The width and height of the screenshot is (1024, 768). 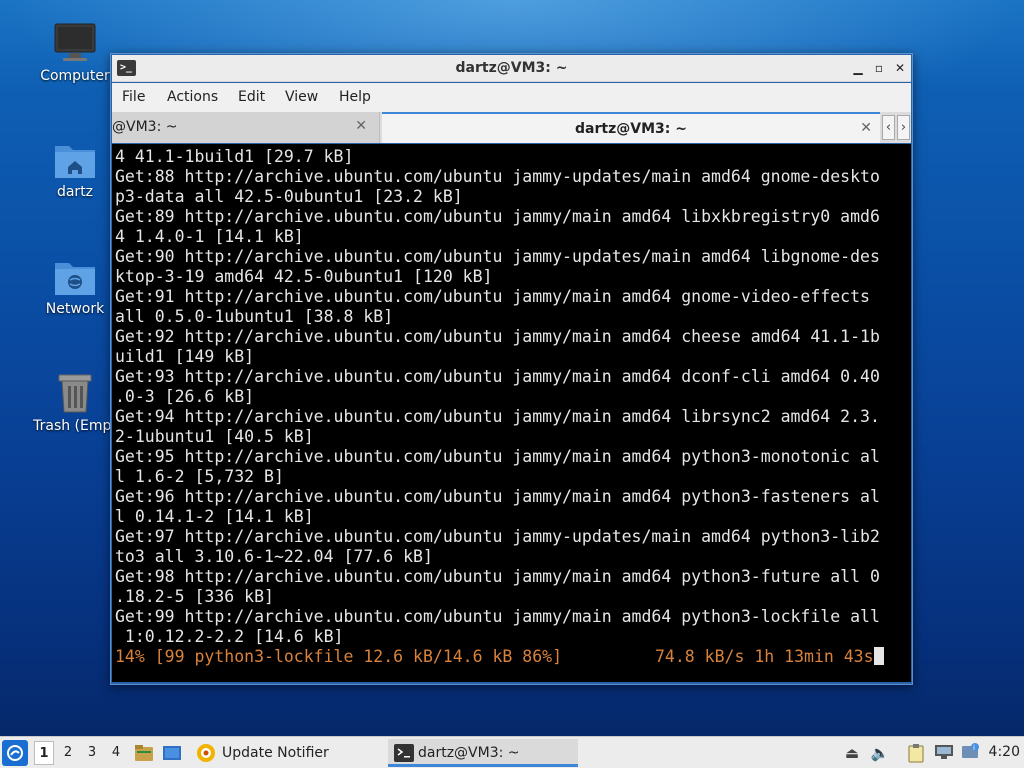 What do you see at coordinates (144, 753) in the screenshot?
I see `file-manager-icon` at bounding box center [144, 753].